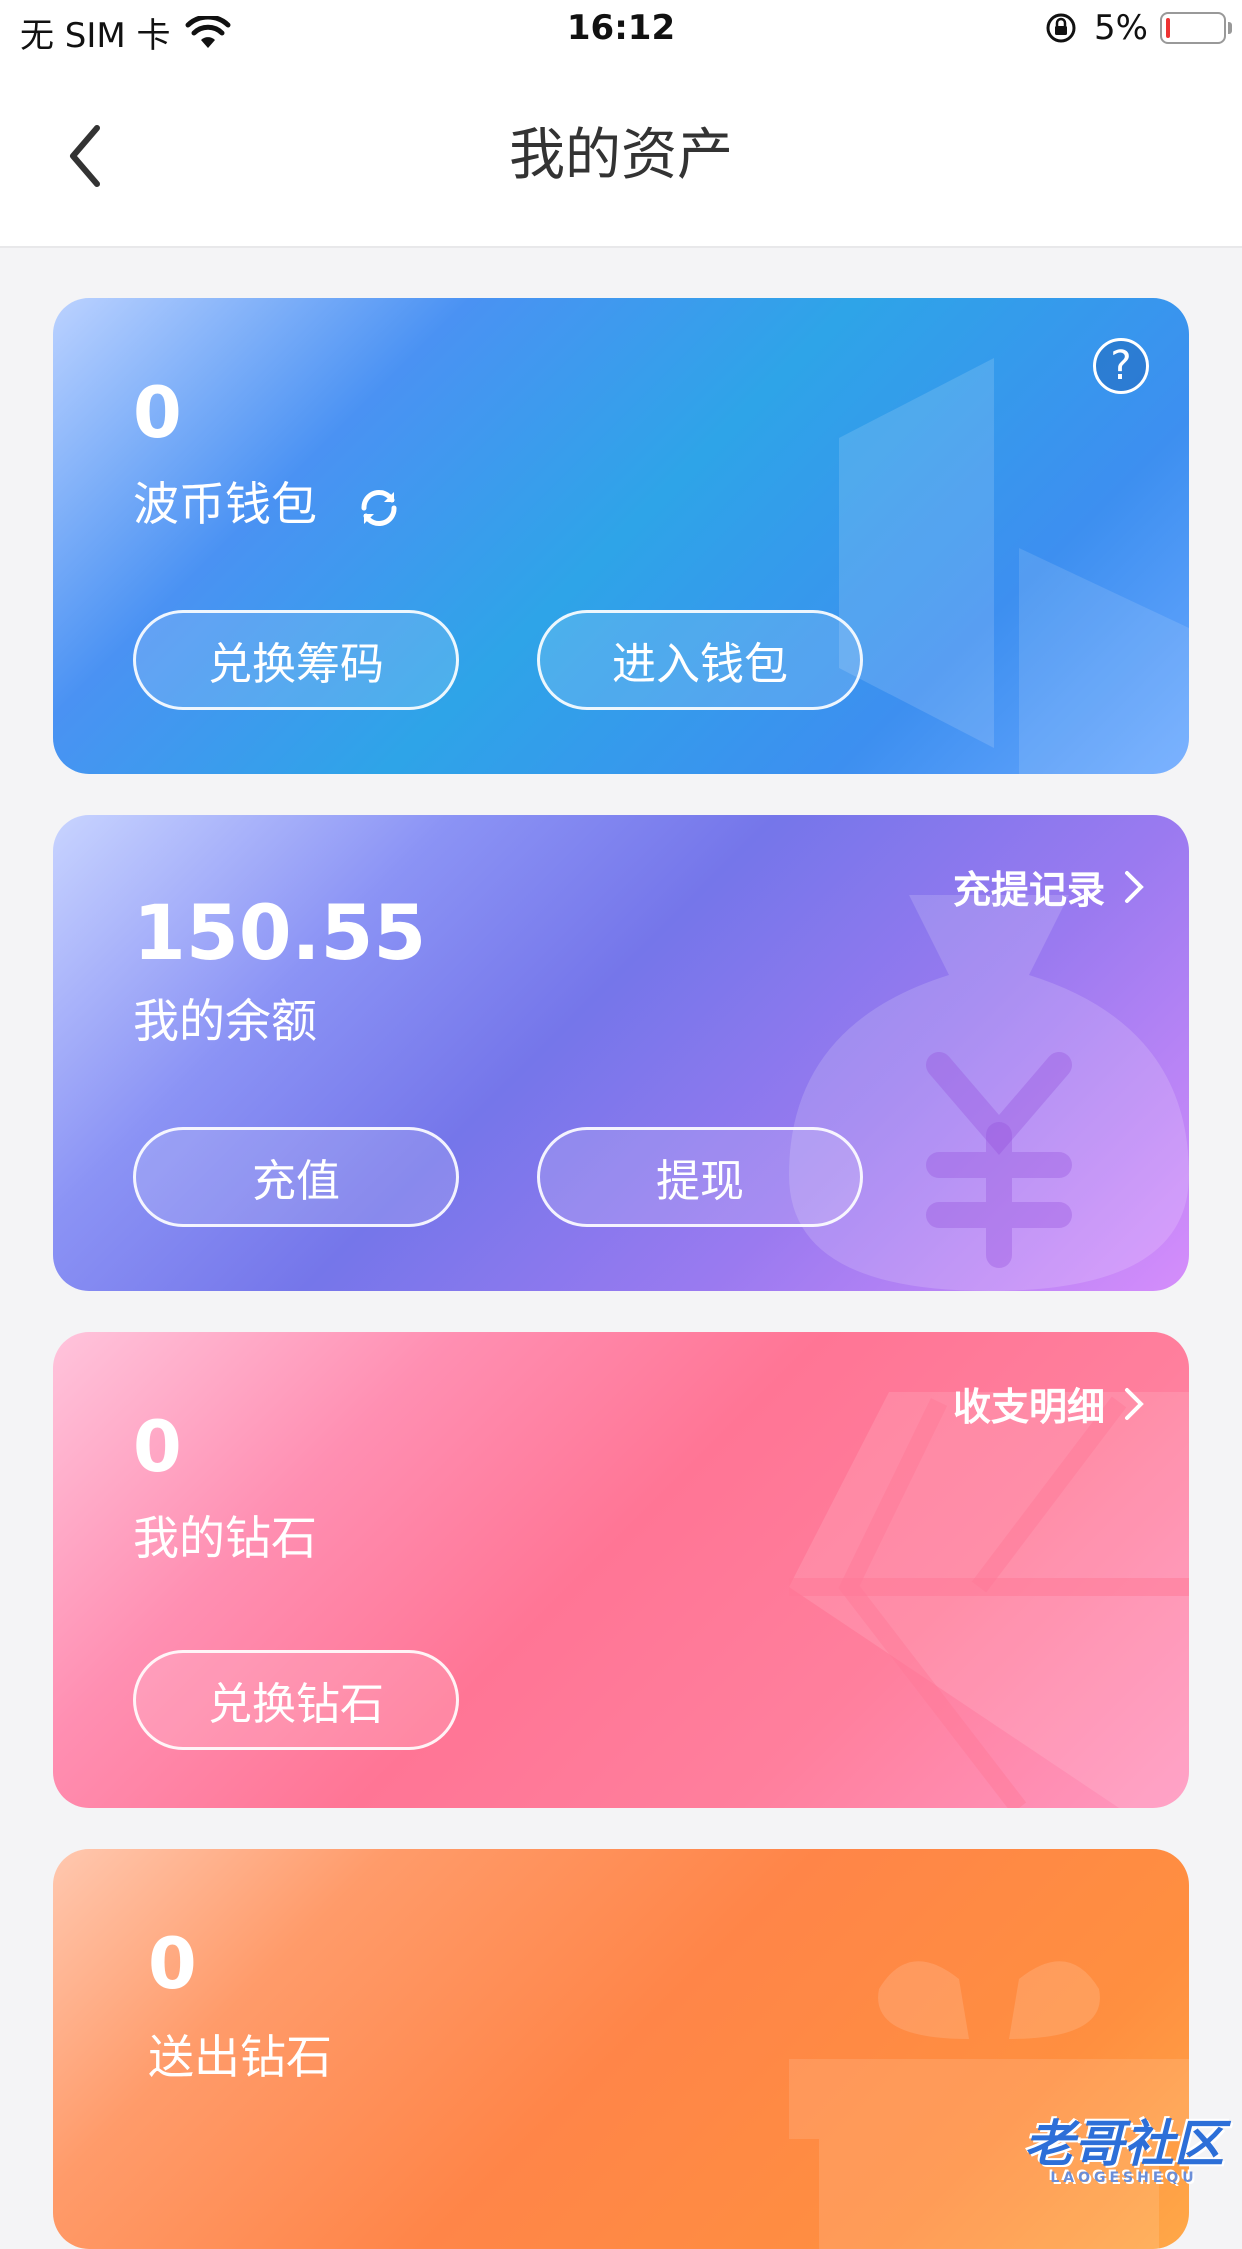  Describe the element at coordinates (296, 1177) in the screenshot. I see `recharge-button: 充值` at that location.